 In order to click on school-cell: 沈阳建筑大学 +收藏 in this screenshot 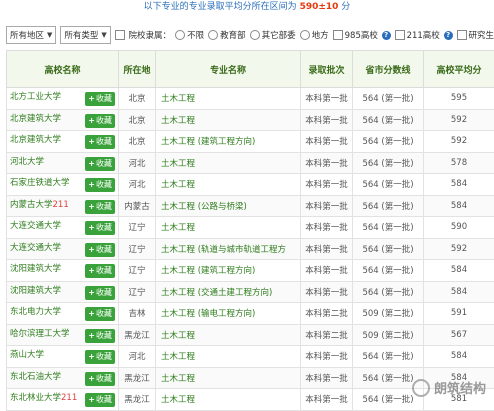, I will do `click(63, 292)`.